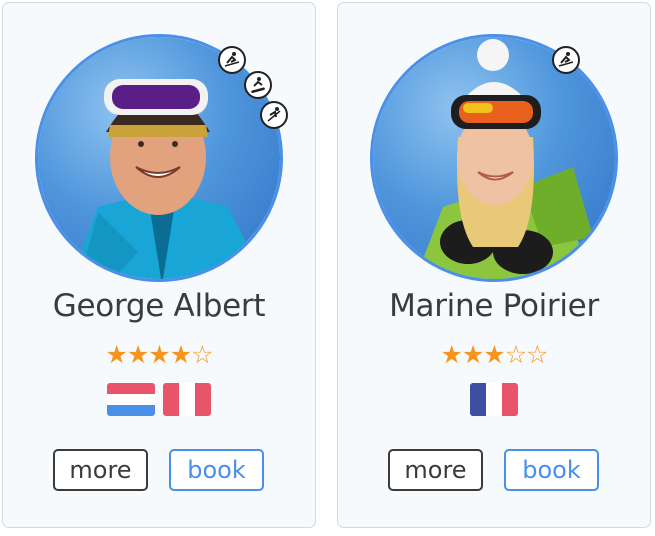 The height and width of the screenshot is (536, 655). What do you see at coordinates (258, 85) in the screenshot?
I see `snowboard-icon` at bounding box center [258, 85].